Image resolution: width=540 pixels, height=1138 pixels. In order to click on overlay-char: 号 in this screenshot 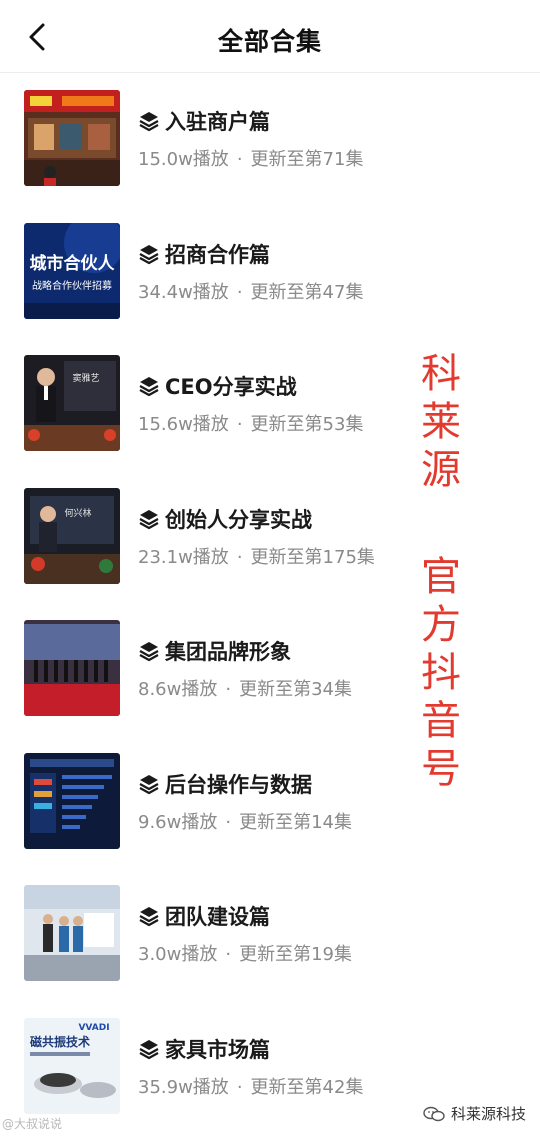, I will do `click(441, 769)`.